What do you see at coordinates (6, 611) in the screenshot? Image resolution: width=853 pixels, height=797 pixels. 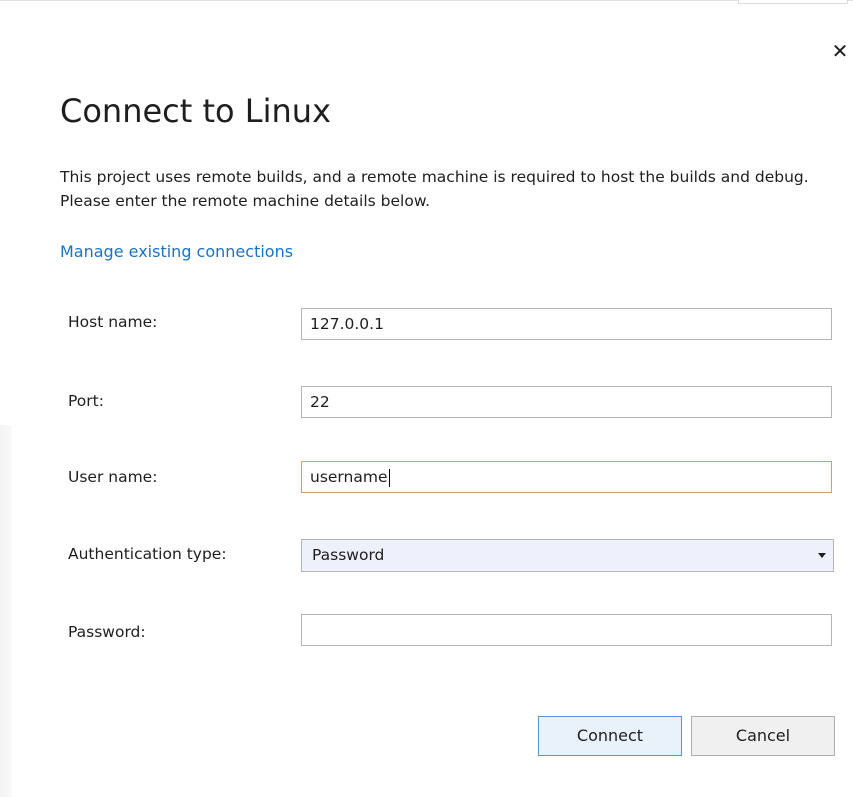 I see `background-panel-edge` at bounding box center [6, 611].